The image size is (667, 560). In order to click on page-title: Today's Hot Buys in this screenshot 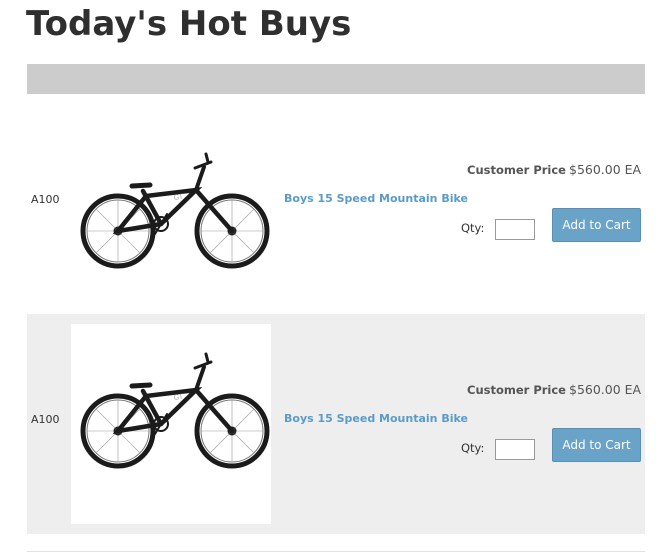, I will do `click(189, 24)`.